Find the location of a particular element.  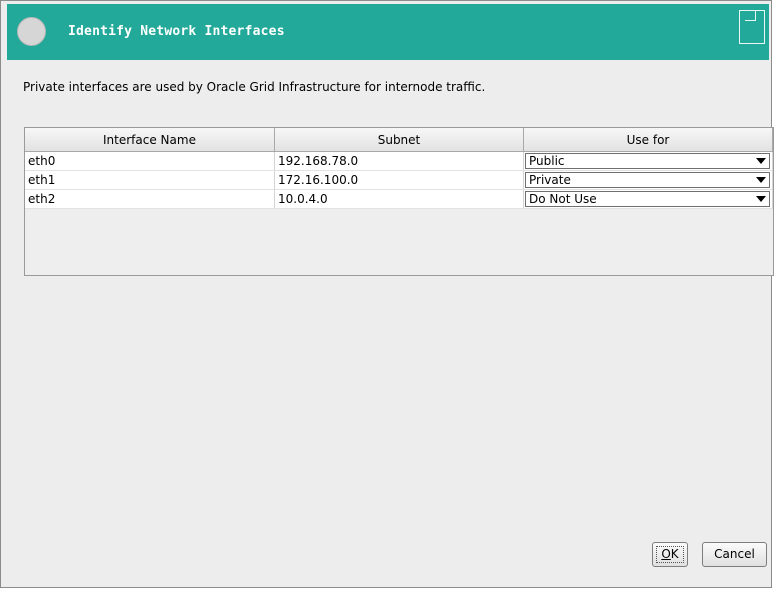

use-for-dropdown: Public is located at coordinates (647, 161).